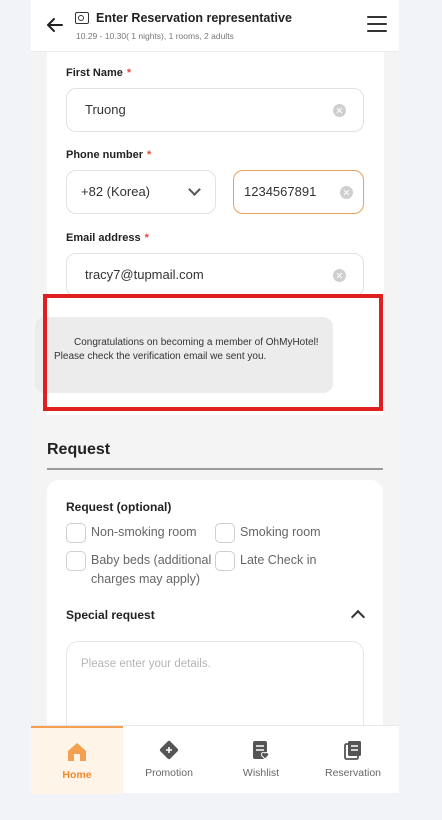  I want to click on bottom-nav: Home Promotion Wishlist Reservation, so click(215, 759).